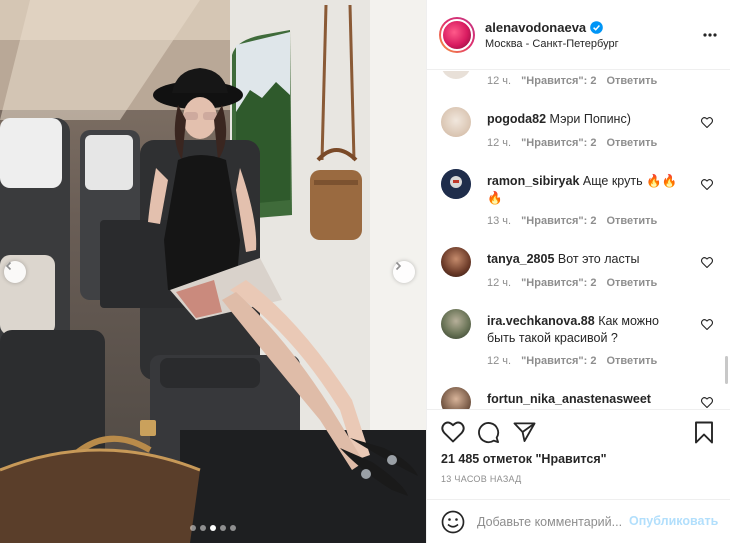 The height and width of the screenshot is (543, 730). What do you see at coordinates (398, 266) in the screenshot?
I see `chevron-right-icon` at bounding box center [398, 266].